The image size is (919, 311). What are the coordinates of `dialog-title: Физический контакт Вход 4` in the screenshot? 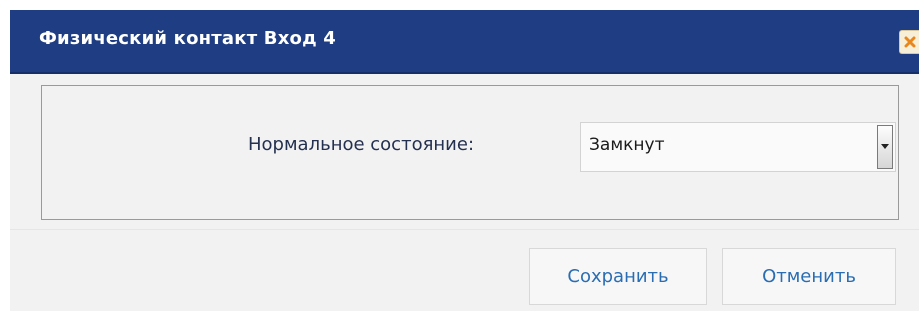 It's located at (188, 38).